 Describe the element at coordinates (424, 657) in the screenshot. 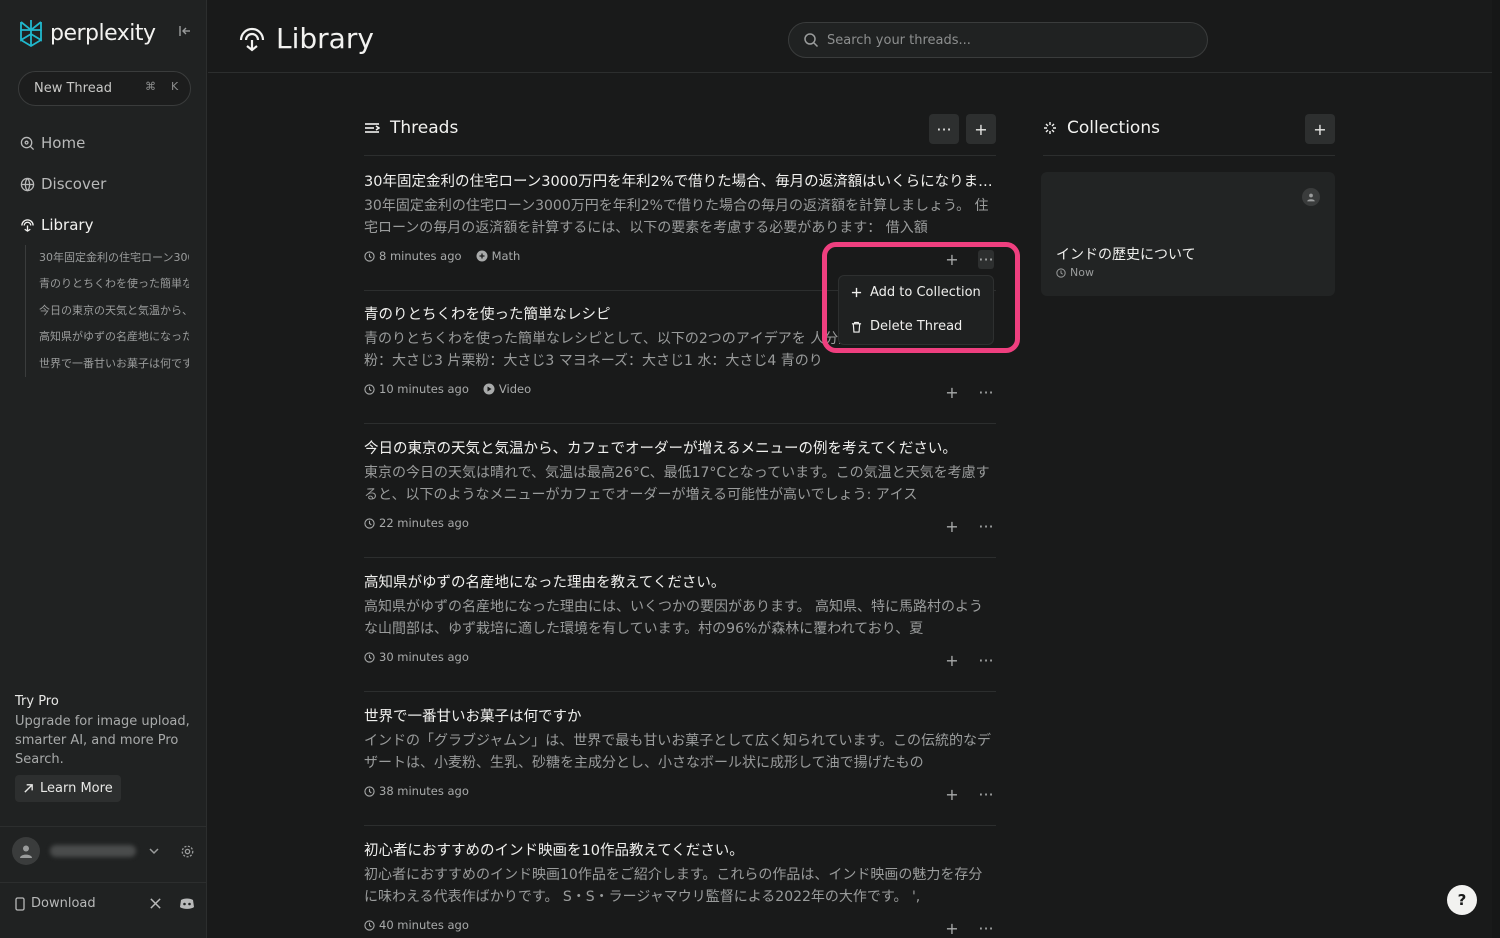

I see `thread-time: 30 minutes ago` at that location.